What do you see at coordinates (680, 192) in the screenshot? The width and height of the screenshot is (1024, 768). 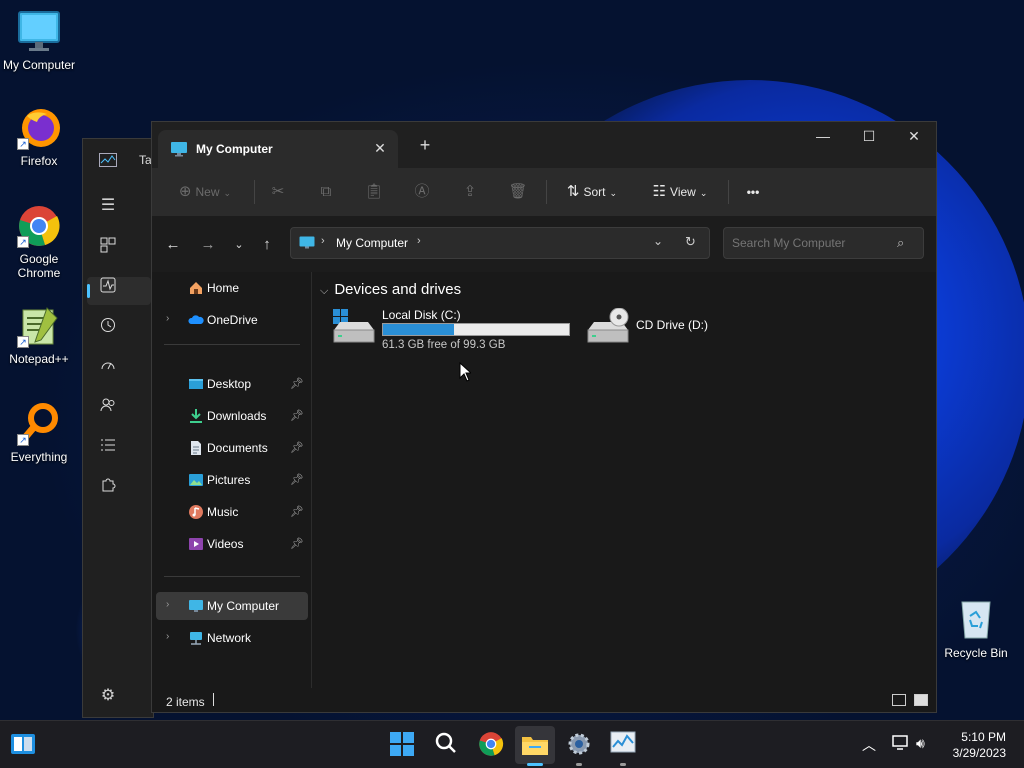 I see `view-button: ☷ View ⌄` at bounding box center [680, 192].